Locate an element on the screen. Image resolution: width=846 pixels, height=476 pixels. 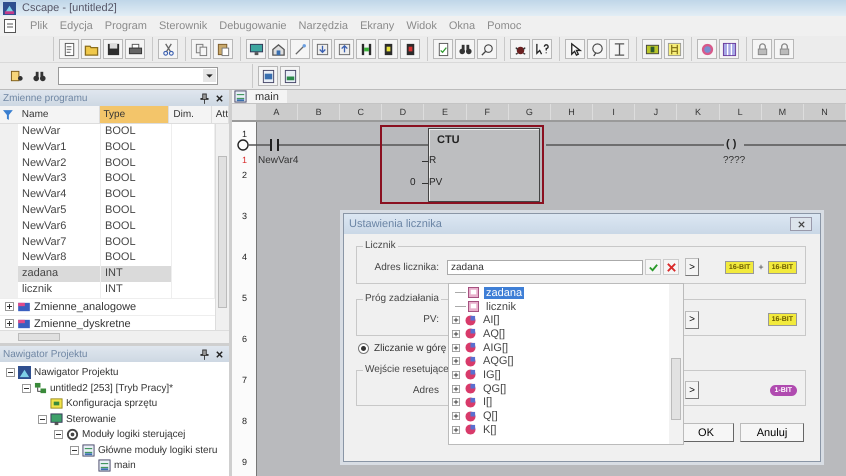
dropdown-list: zadana licznik AI[] AQ[] AIG[] AQG[] IG[] QG[] I[] Q[] K[] is located at coordinates (566, 364).